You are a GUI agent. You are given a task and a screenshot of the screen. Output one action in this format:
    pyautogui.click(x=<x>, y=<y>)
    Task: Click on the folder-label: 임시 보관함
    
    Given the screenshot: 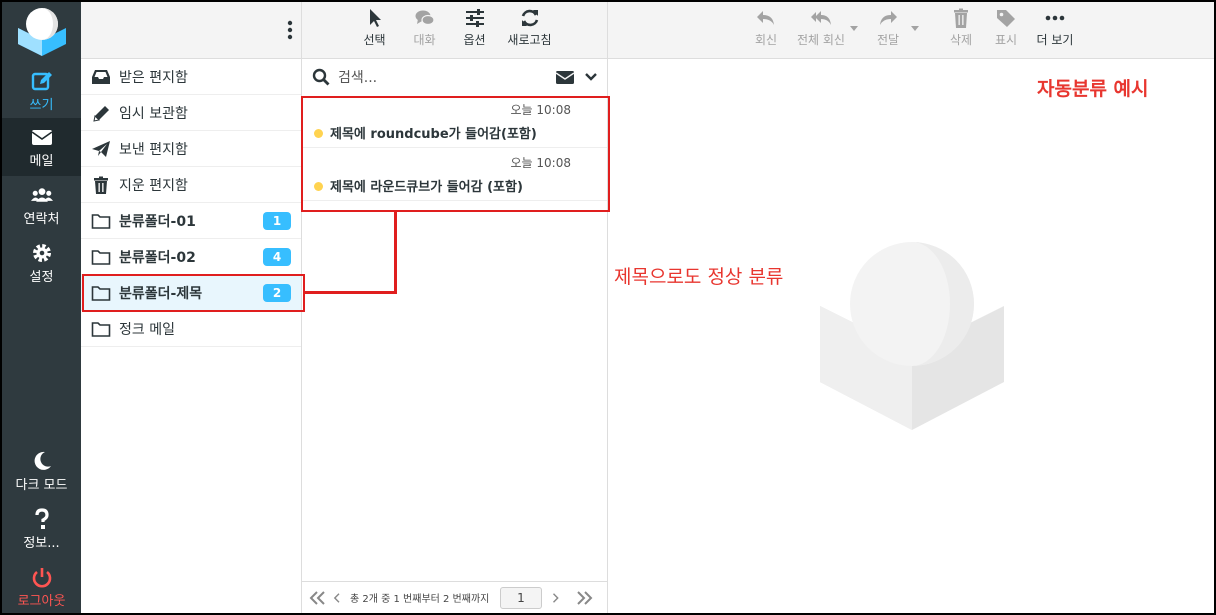 What is the action you would take?
    pyautogui.click(x=153, y=113)
    